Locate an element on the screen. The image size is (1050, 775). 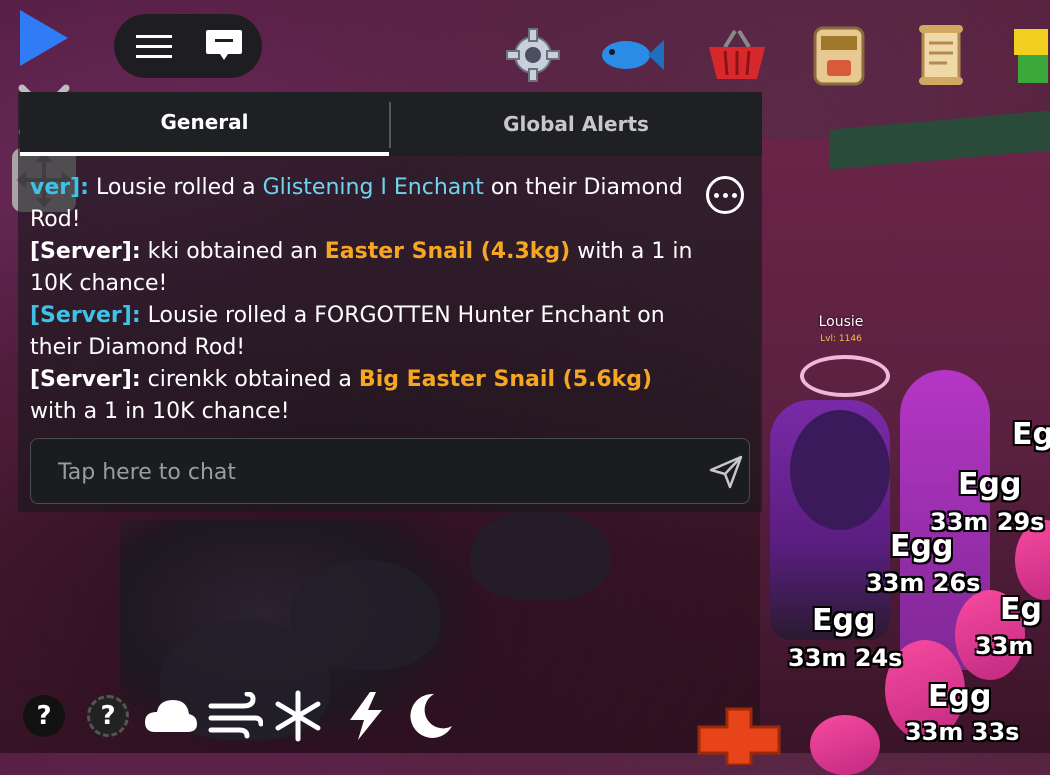
add-button is located at coordinates (739, 736).